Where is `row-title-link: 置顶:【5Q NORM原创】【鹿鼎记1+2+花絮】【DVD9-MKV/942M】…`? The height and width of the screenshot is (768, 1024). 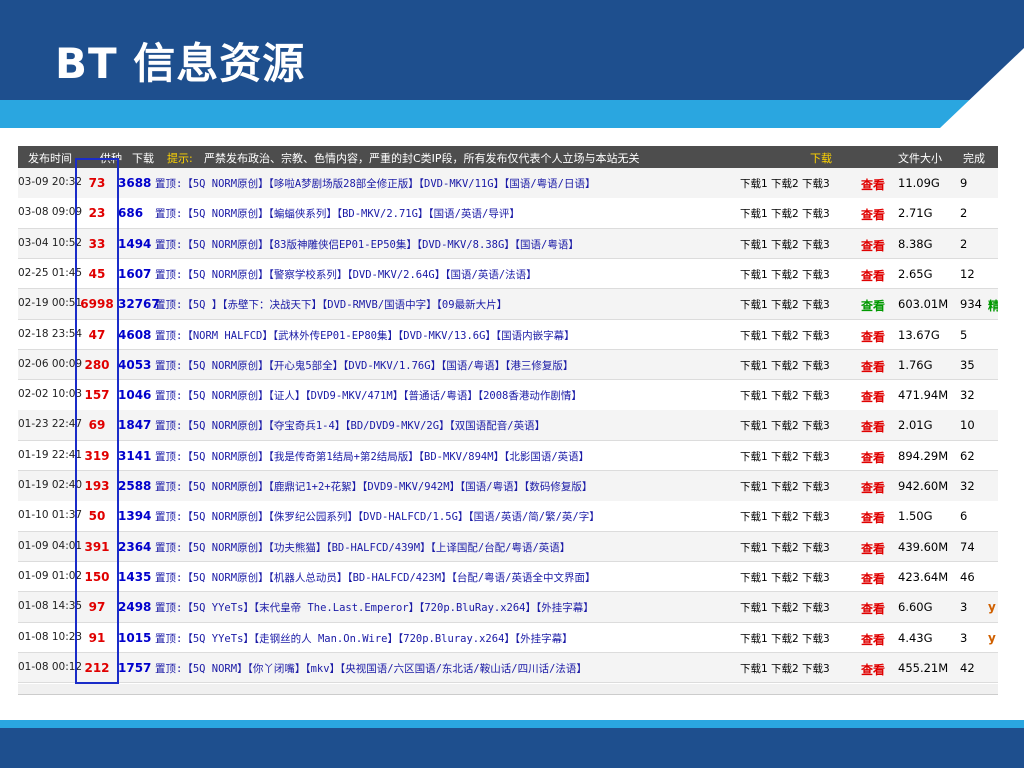
row-title-link: 置顶:【5Q NORM原创】【鹿鼎记1+2+花絮】【DVD9-MKV/942M】… is located at coordinates (373, 486).